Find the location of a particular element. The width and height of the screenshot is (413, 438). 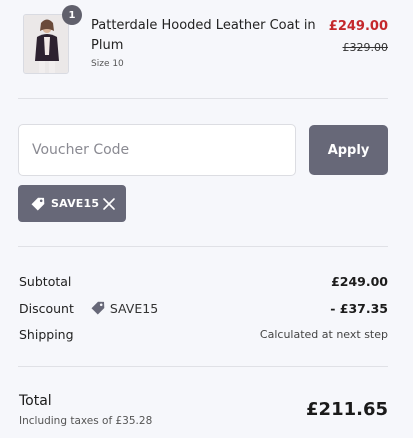

shipping-value: Calculated at next step is located at coordinates (323, 334).